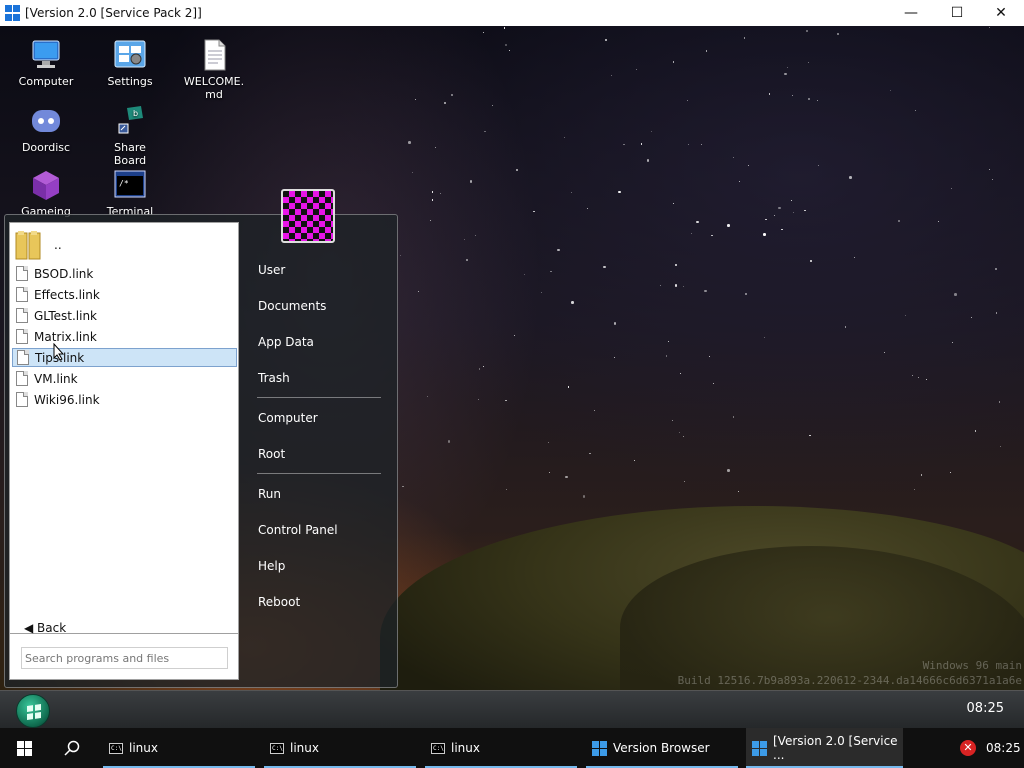  What do you see at coordinates (957, 13) in the screenshot?
I see `maximize-button: ☐` at bounding box center [957, 13].